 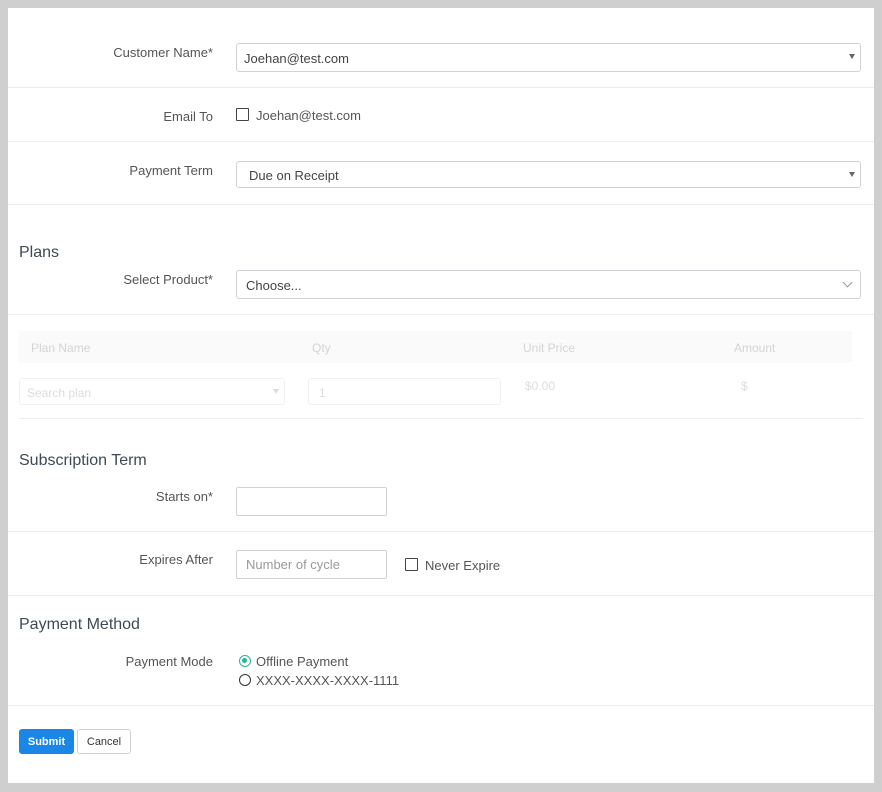 I want to click on plan-search-placeholder: Search plan, so click(x=59, y=393).